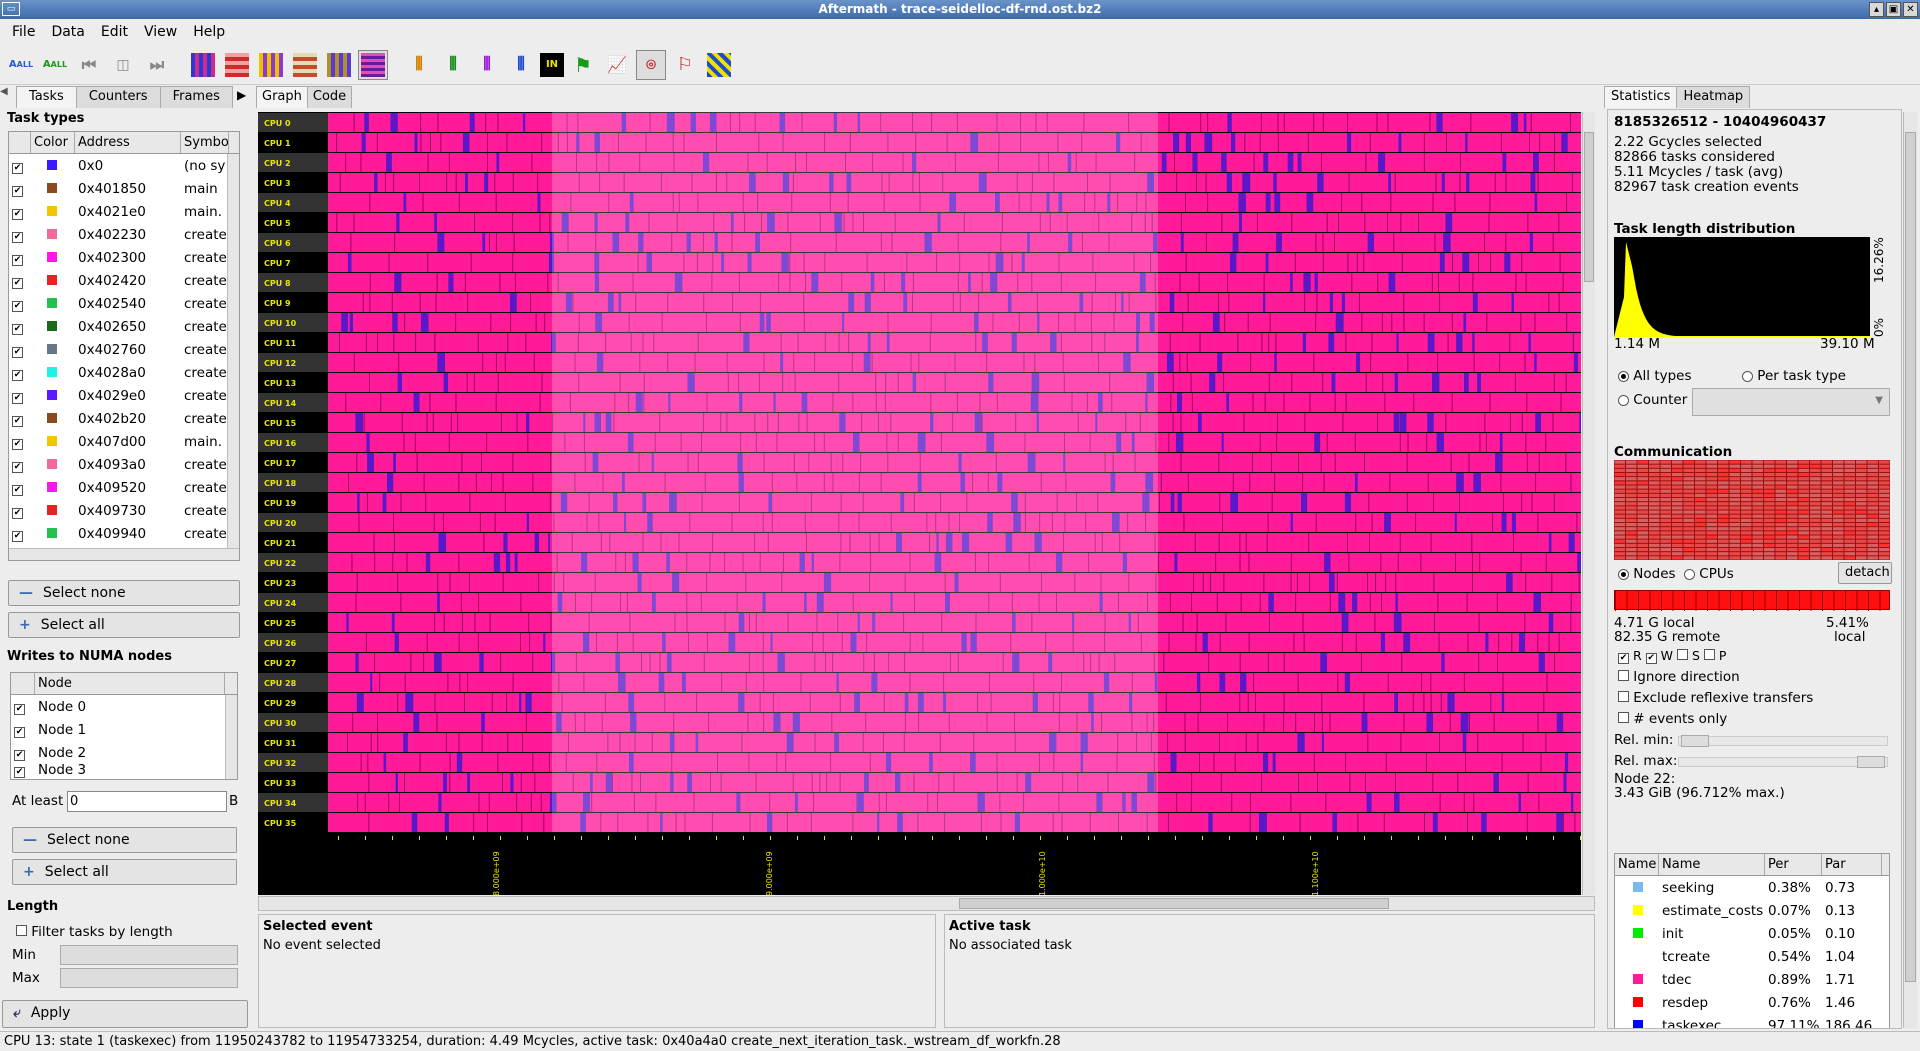 The height and width of the screenshot is (1051, 1920). What do you see at coordinates (1588, 503) in the screenshot?
I see `graph-vscrollbar` at bounding box center [1588, 503].